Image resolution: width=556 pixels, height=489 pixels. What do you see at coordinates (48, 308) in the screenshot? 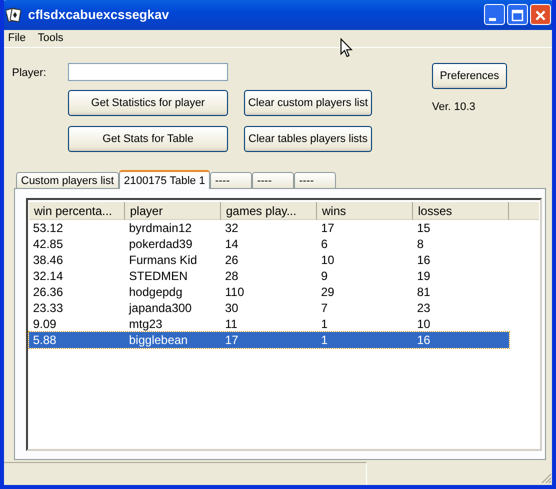
I see `table-cell-text: 23.33` at bounding box center [48, 308].